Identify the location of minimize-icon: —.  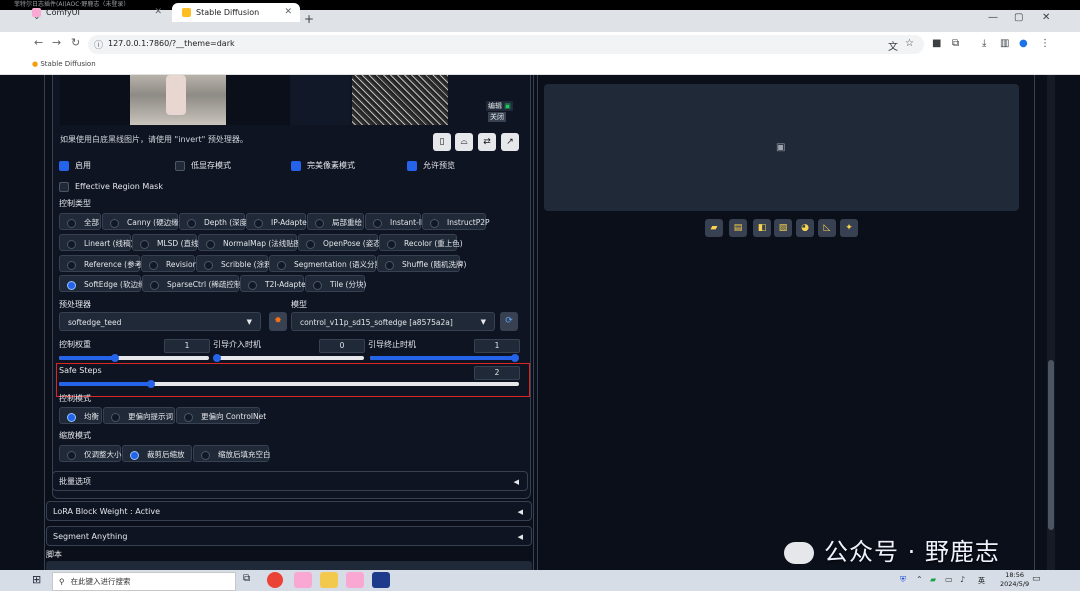
(993, 17).